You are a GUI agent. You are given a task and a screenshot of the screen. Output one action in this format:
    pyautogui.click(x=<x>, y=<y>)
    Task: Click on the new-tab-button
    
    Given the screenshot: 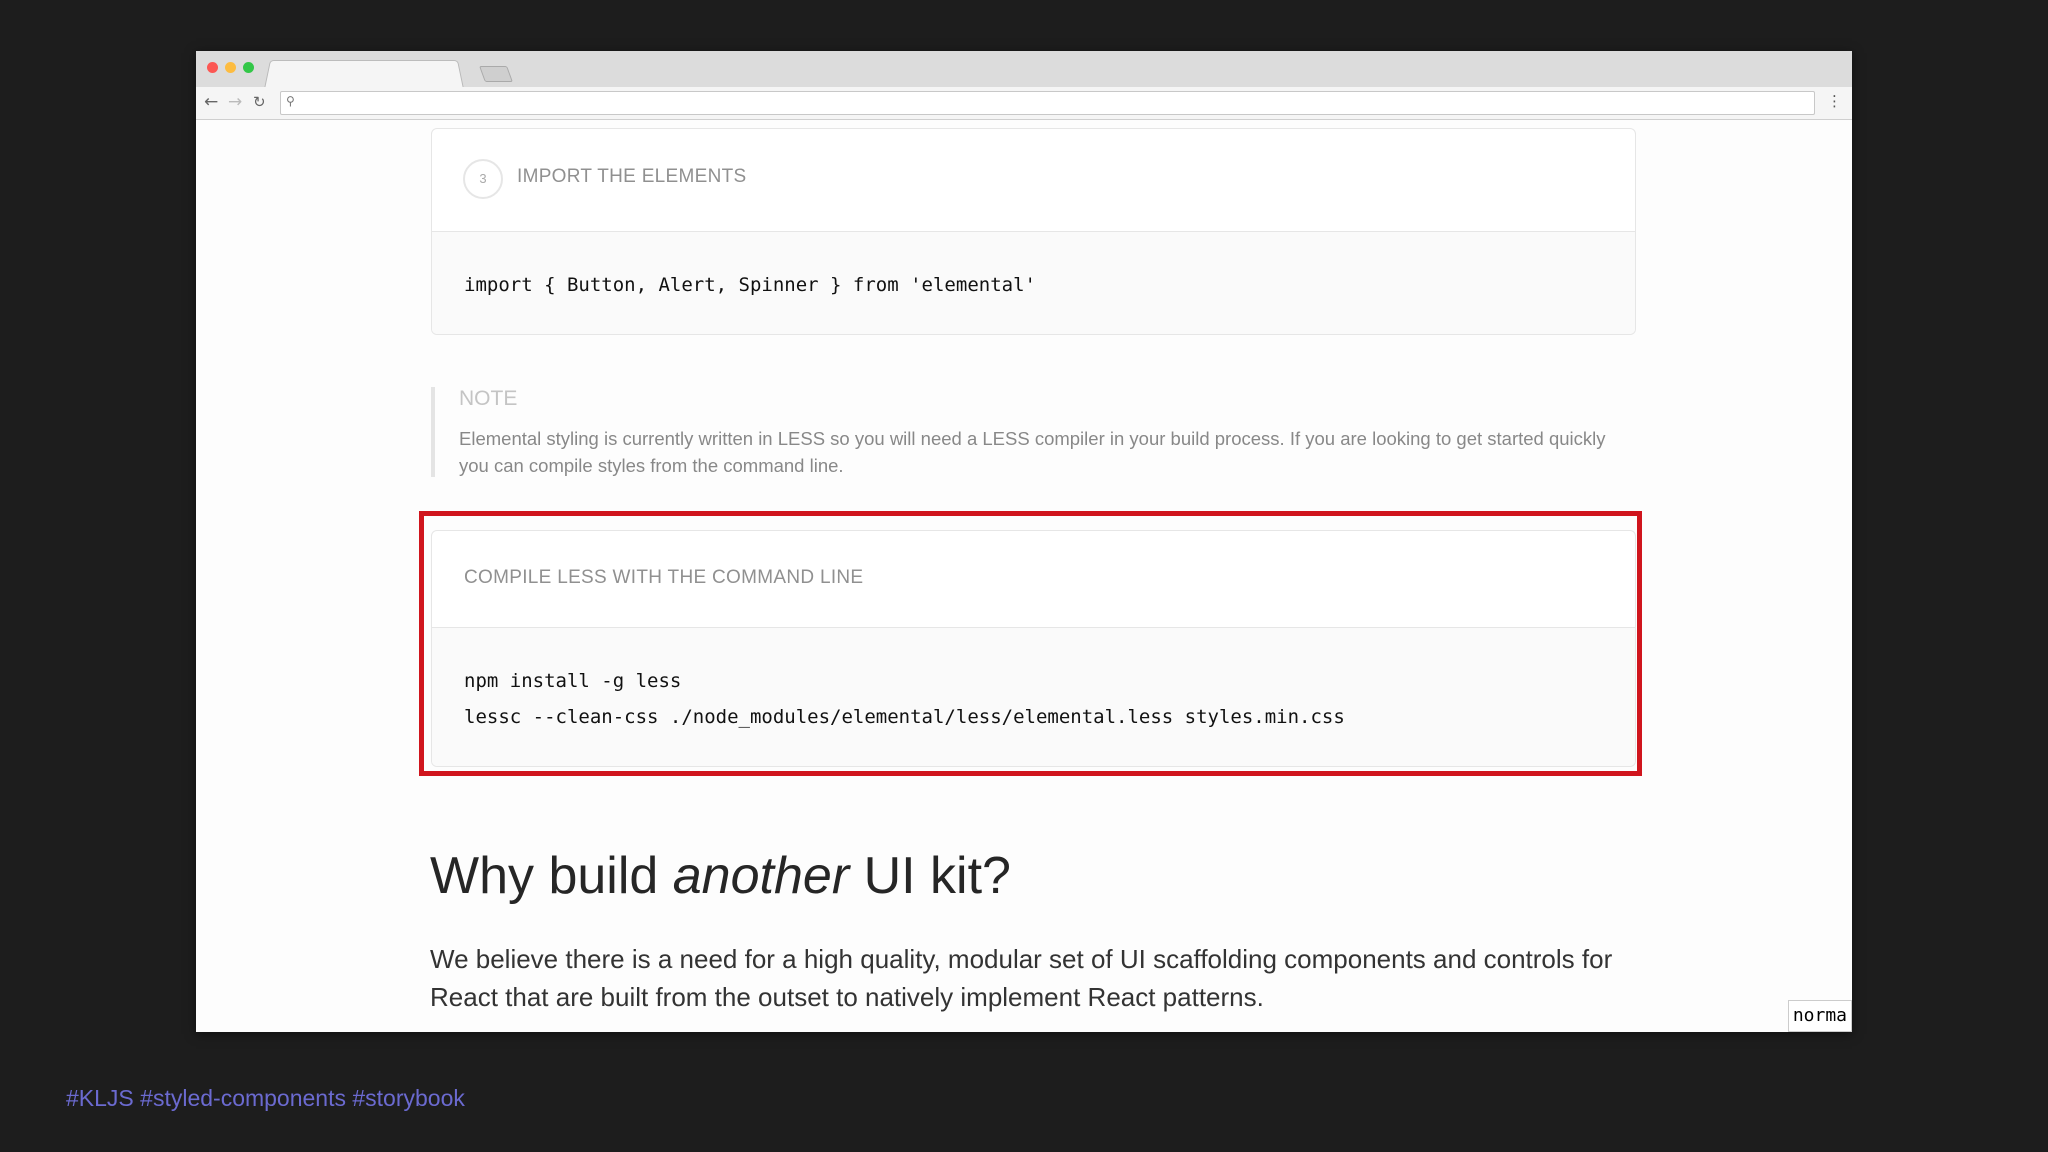 What is the action you would take?
    pyautogui.click(x=496, y=74)
    